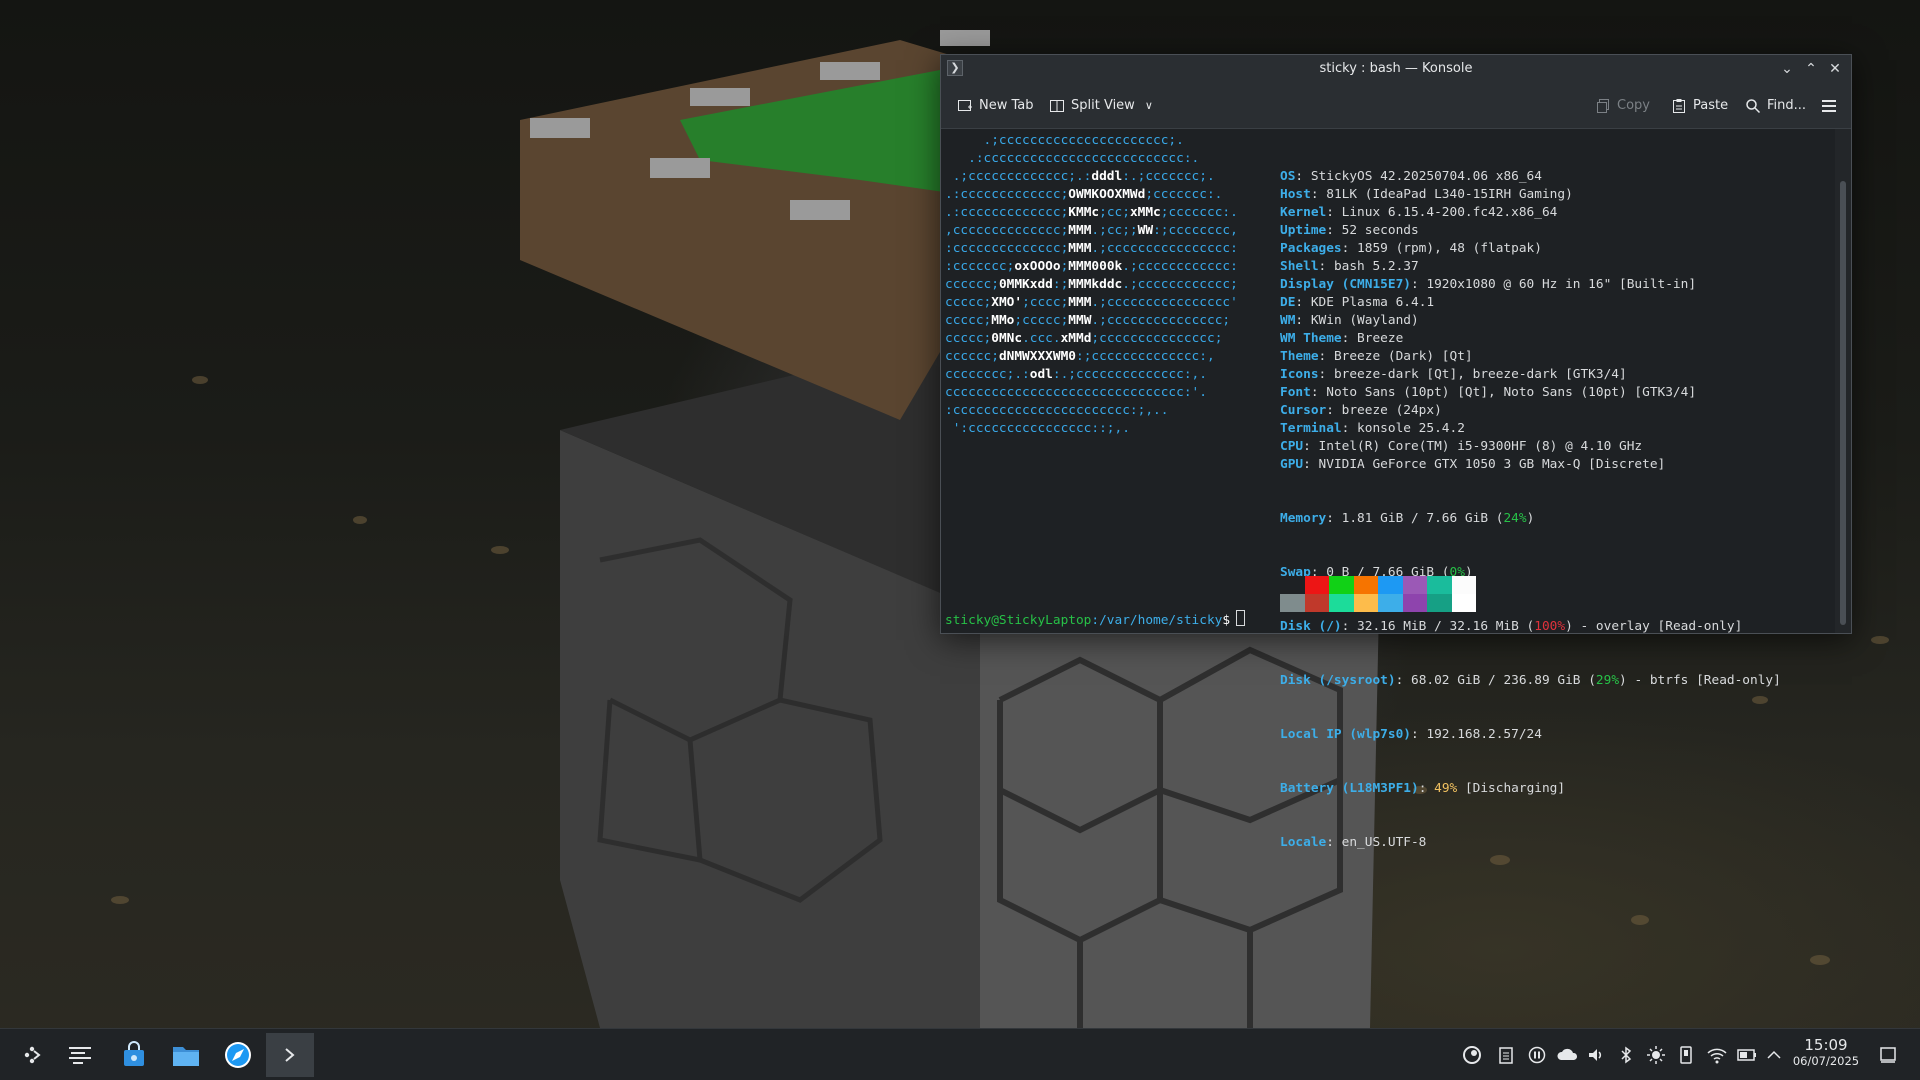 This screenshot has height=1080, width=1920. What do you see at coordinates (1530, 249) in the screenshot?
I see `info-row: Packages: 1859 (rpm), 48 (flatpak)` at bounding box center [1530, 249].